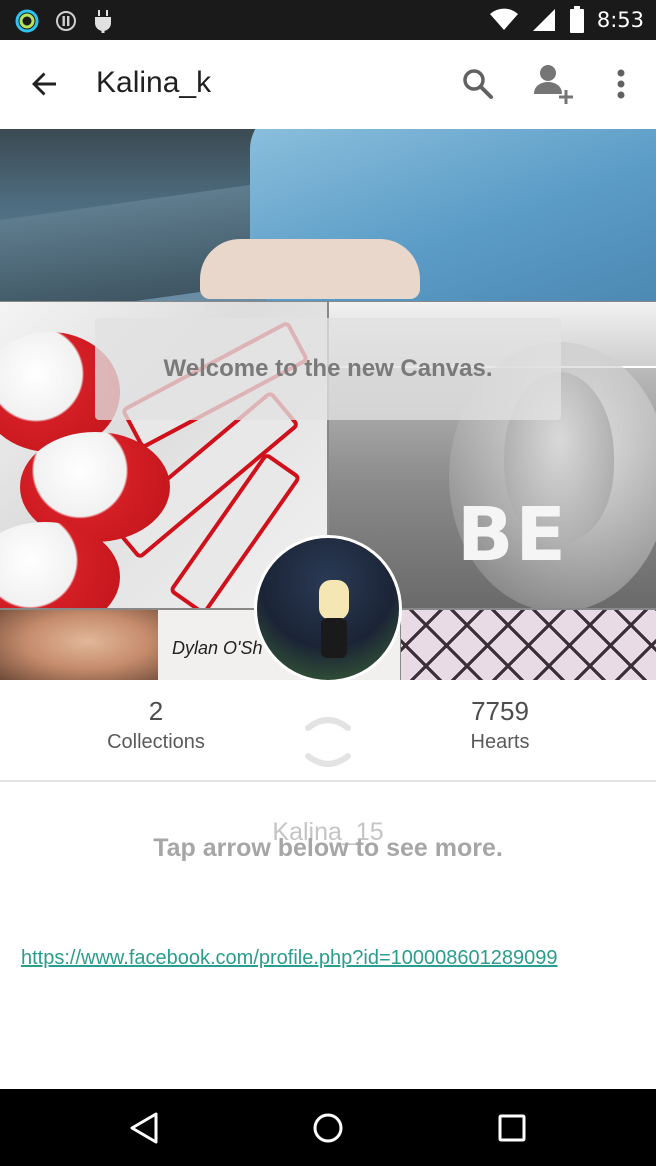 The image size is (656, 1166). I want to click on back-nav-icon, so click(144, 1128).